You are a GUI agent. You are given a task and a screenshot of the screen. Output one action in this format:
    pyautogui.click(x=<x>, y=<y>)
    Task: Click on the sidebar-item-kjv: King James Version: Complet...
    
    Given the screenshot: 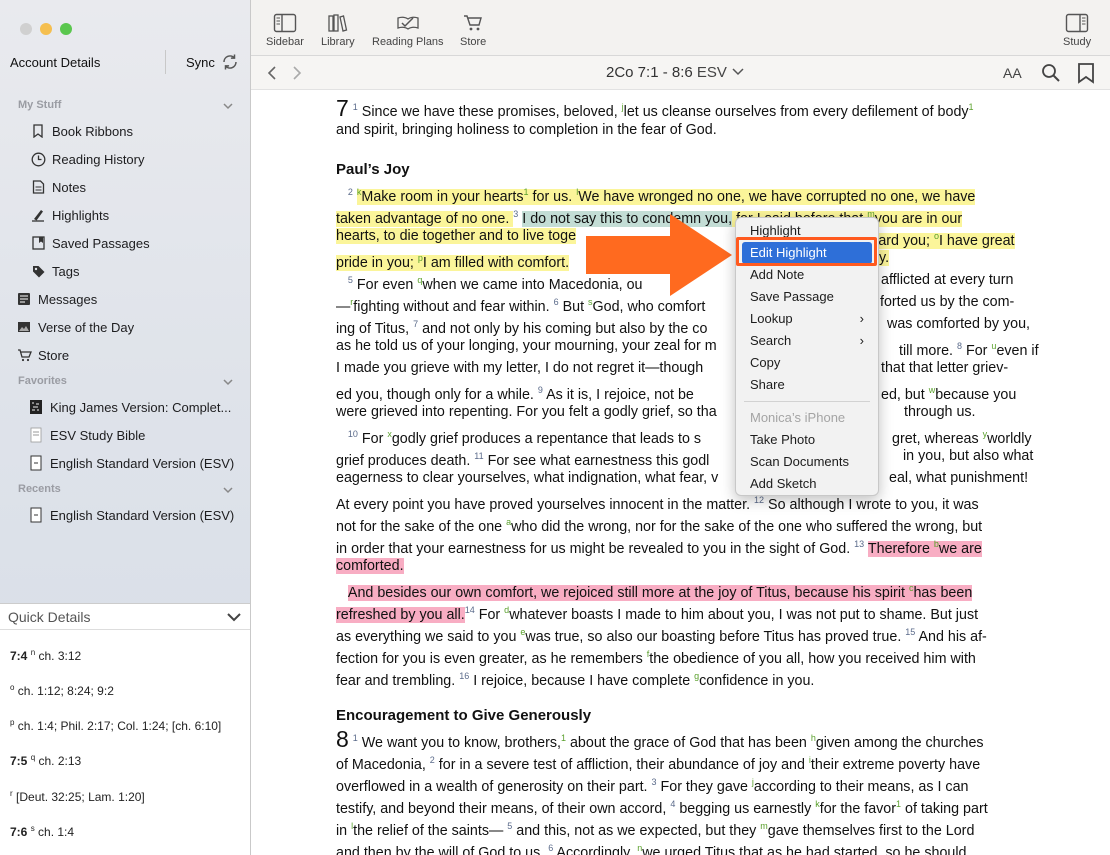 What is the action you would take?
    pyautogui.click(x=125, y=407)
    